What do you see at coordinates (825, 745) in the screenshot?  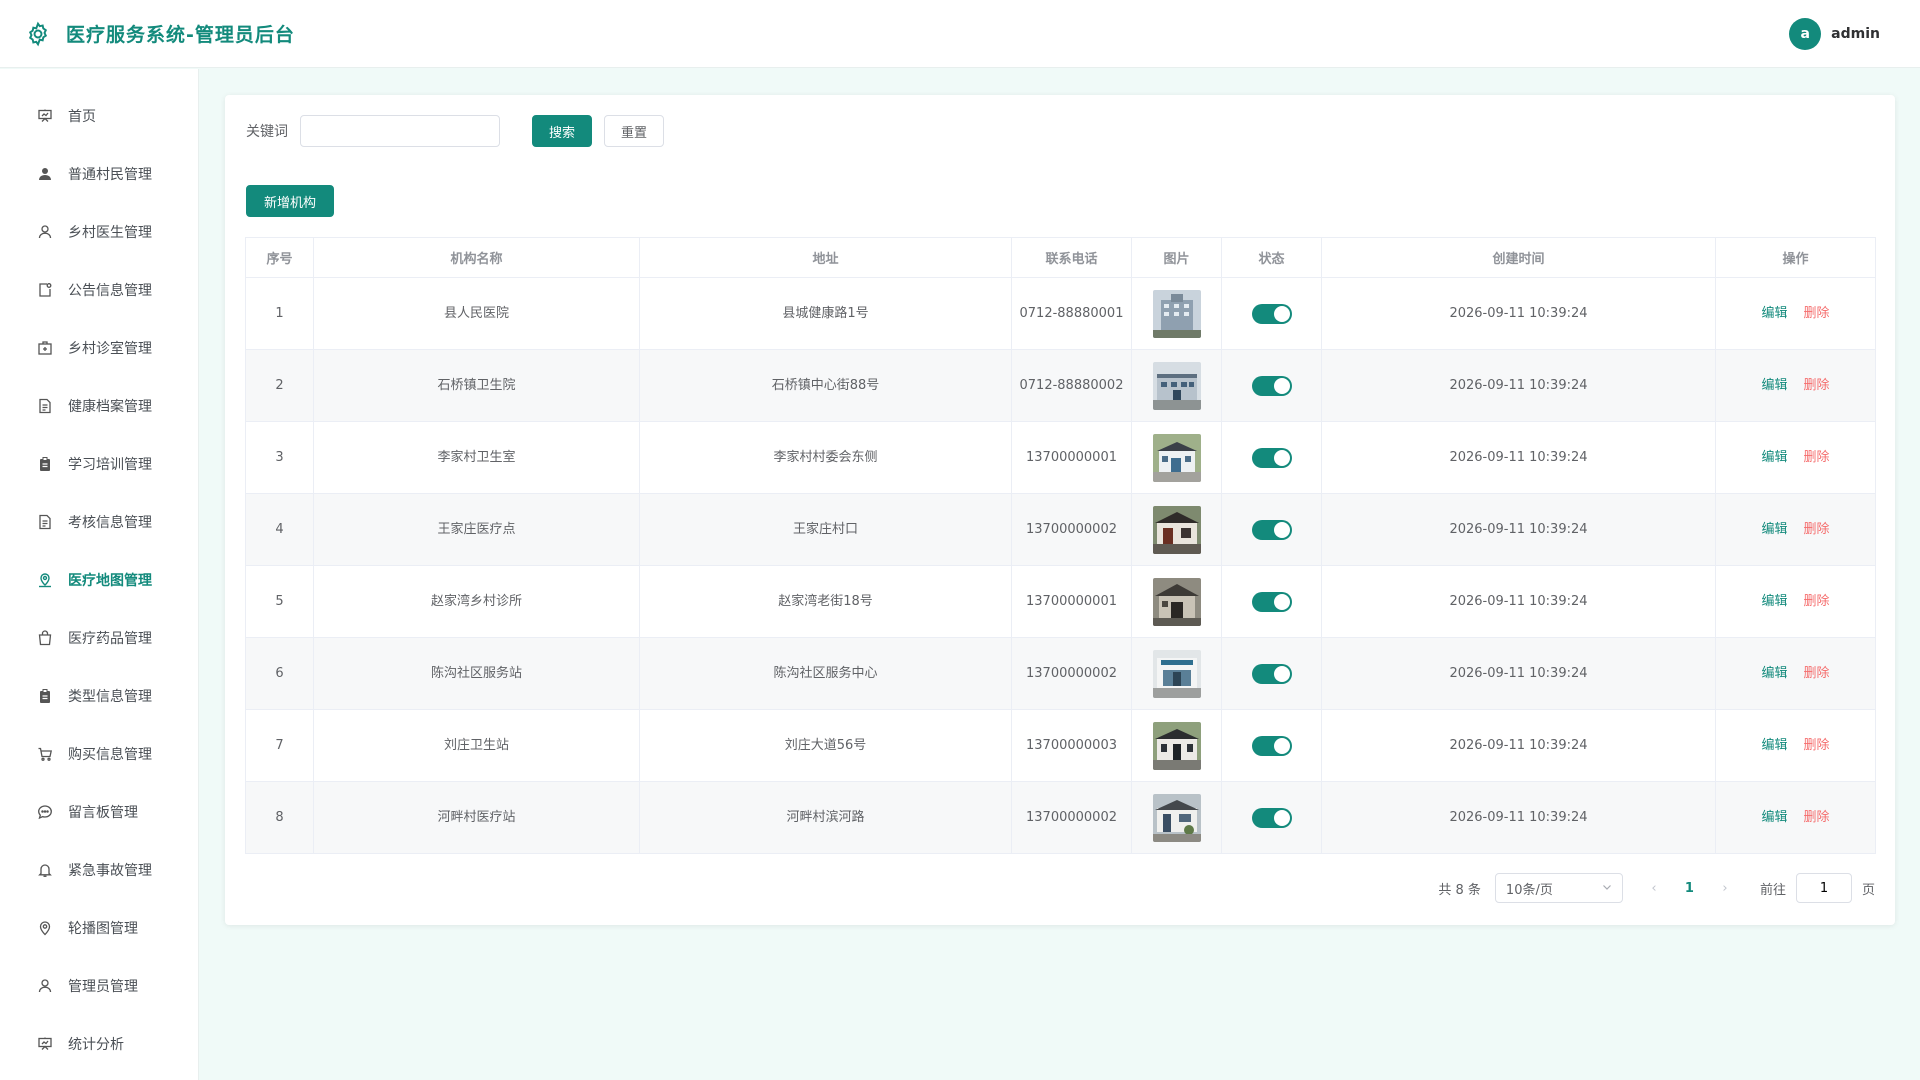 I see `cell-address: 刘庄大道56号` at bounding box center [825, 745].